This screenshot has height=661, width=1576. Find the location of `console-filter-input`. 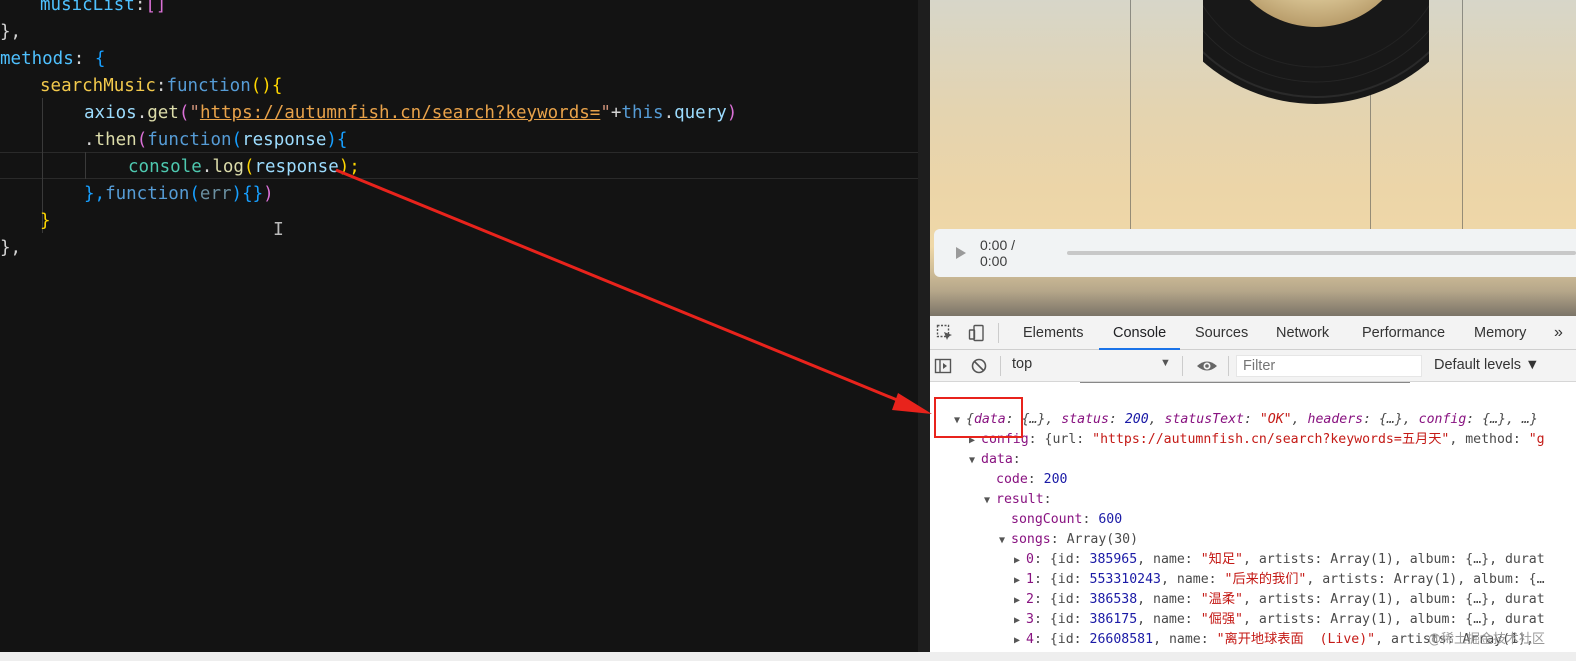

console-filter-input is located at coordinates (1329, 366).